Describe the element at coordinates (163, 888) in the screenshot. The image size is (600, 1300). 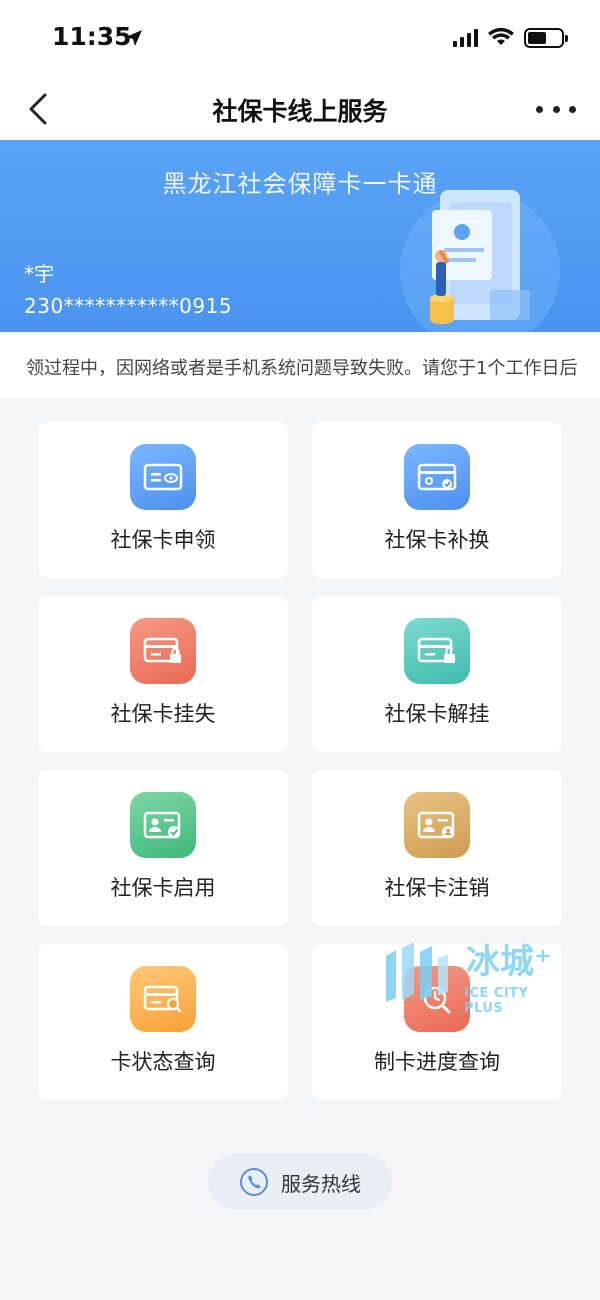
I see `service-label: 社保卡启用` at that location.